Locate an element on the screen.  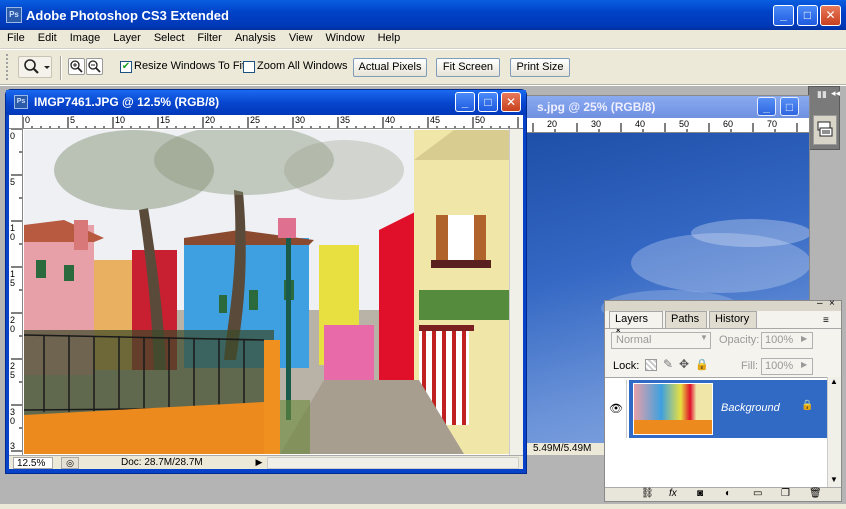
ruler-label: 10 is located at coordinates (120, 120).